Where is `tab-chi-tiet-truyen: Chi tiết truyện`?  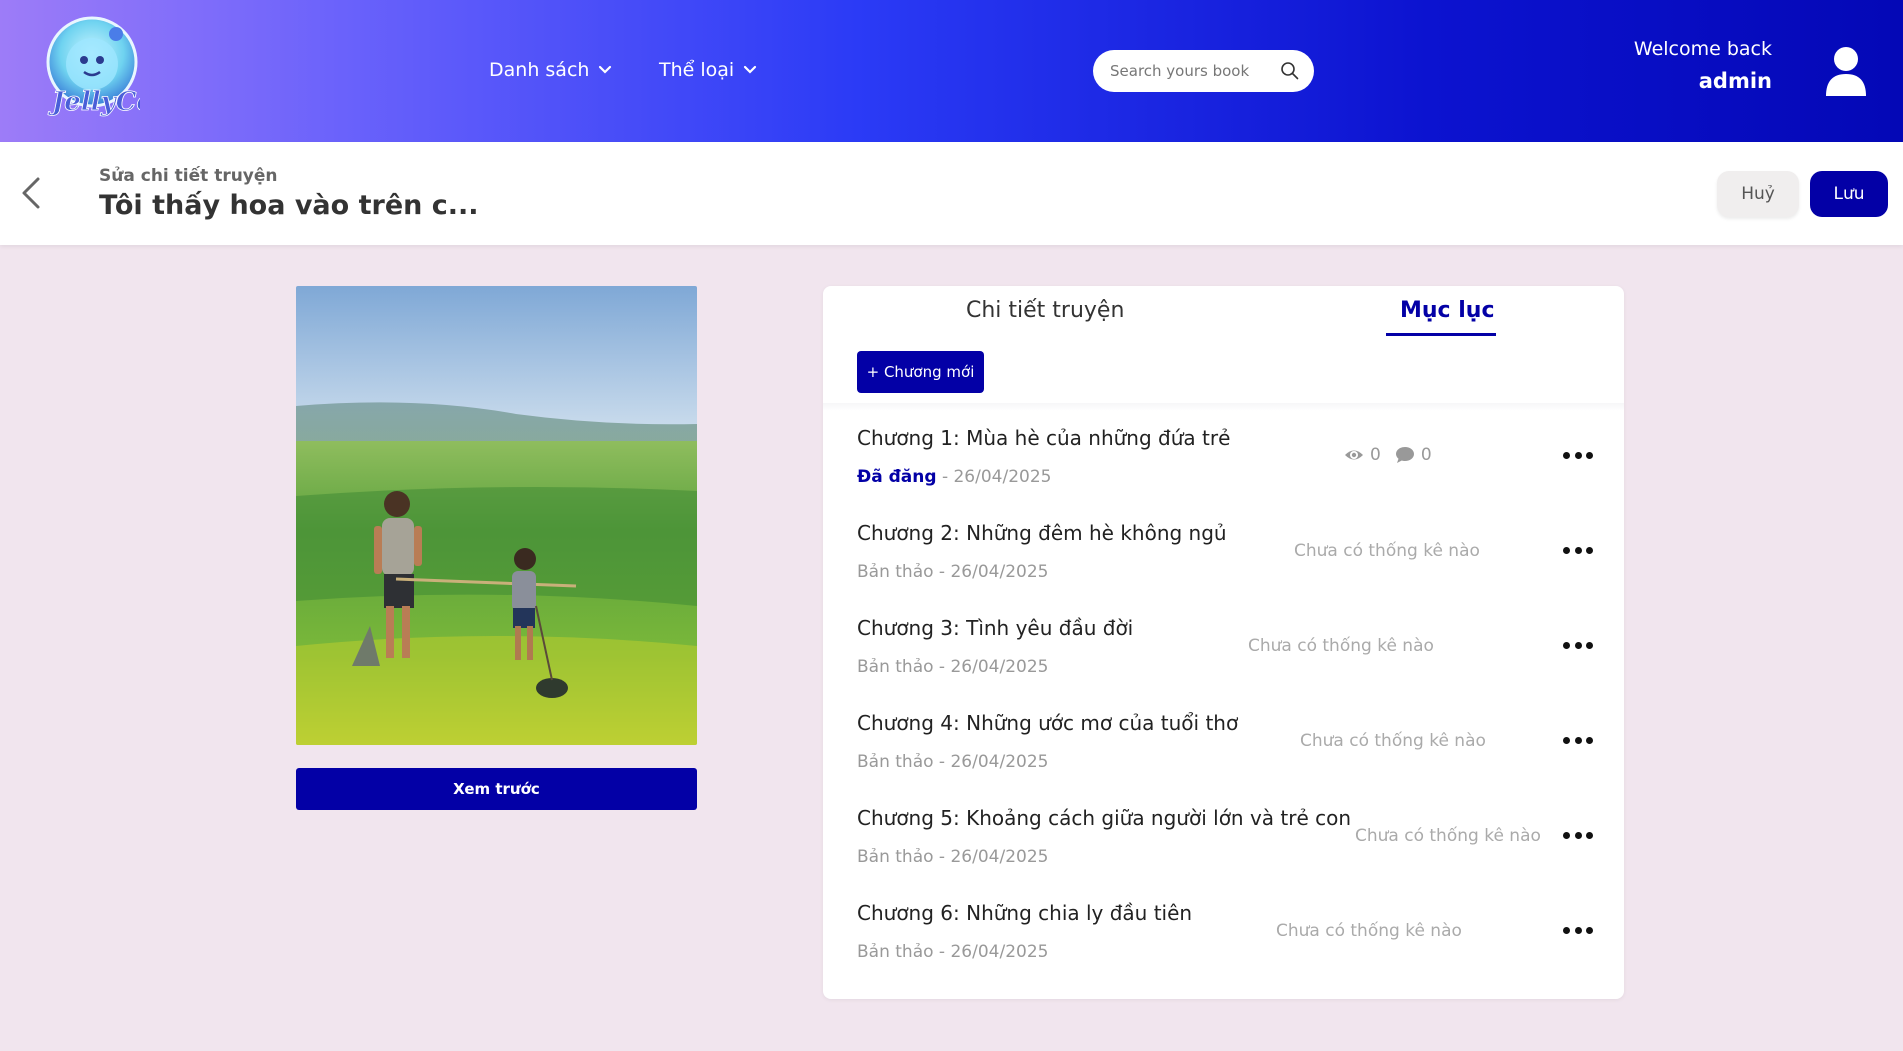 tab-chi-tiet-truyen: Chi tiết truyện is located at coordinates (1045, 310).